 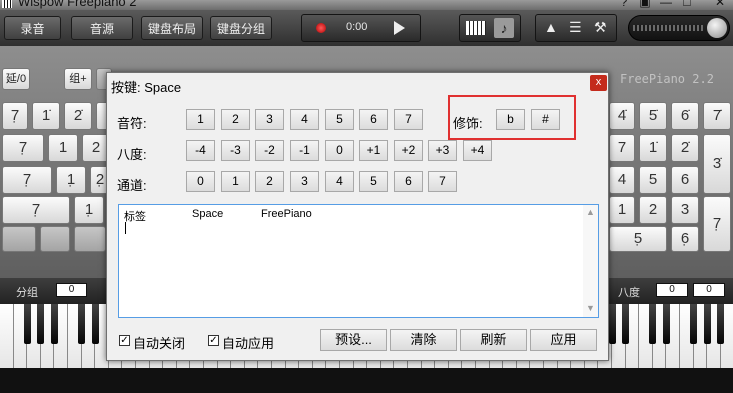 What do you see at coordinates (717, 116) in the screenshot?
I see `keyboard-key: 7̇` at bounding box center [717, 116].